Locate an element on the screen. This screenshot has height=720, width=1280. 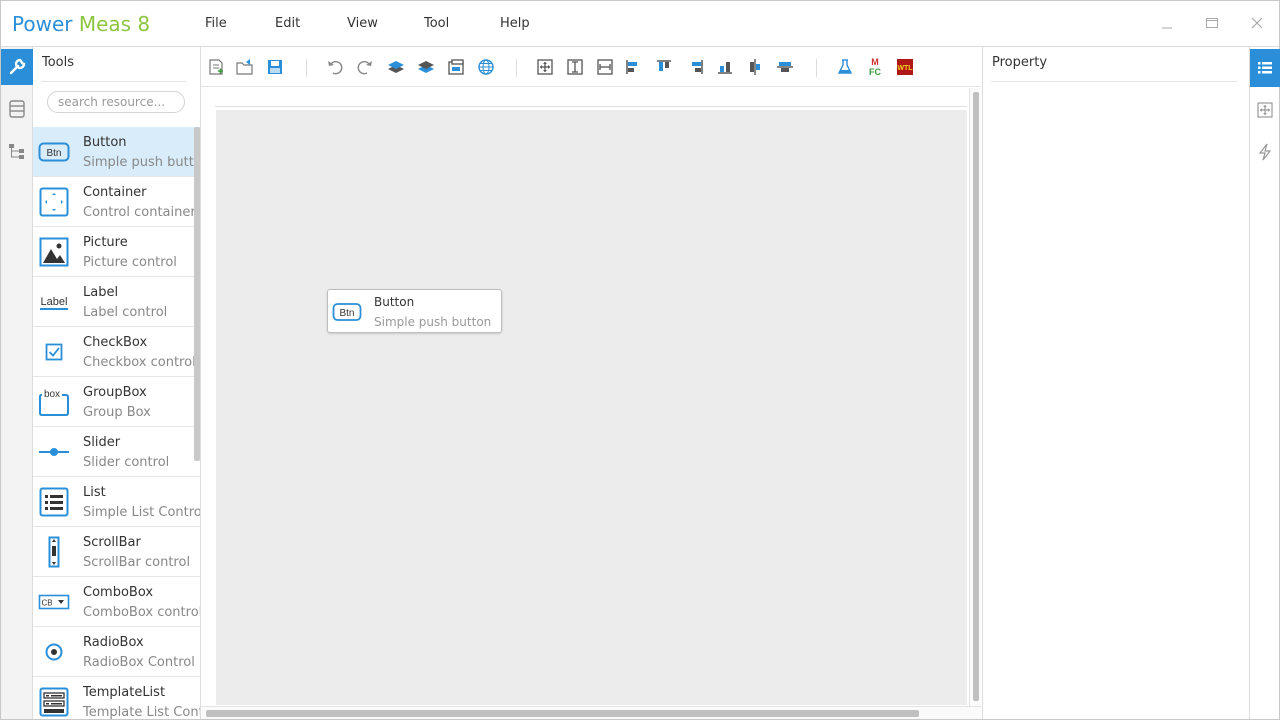
tree-icon is located at coordinates (17, 151).